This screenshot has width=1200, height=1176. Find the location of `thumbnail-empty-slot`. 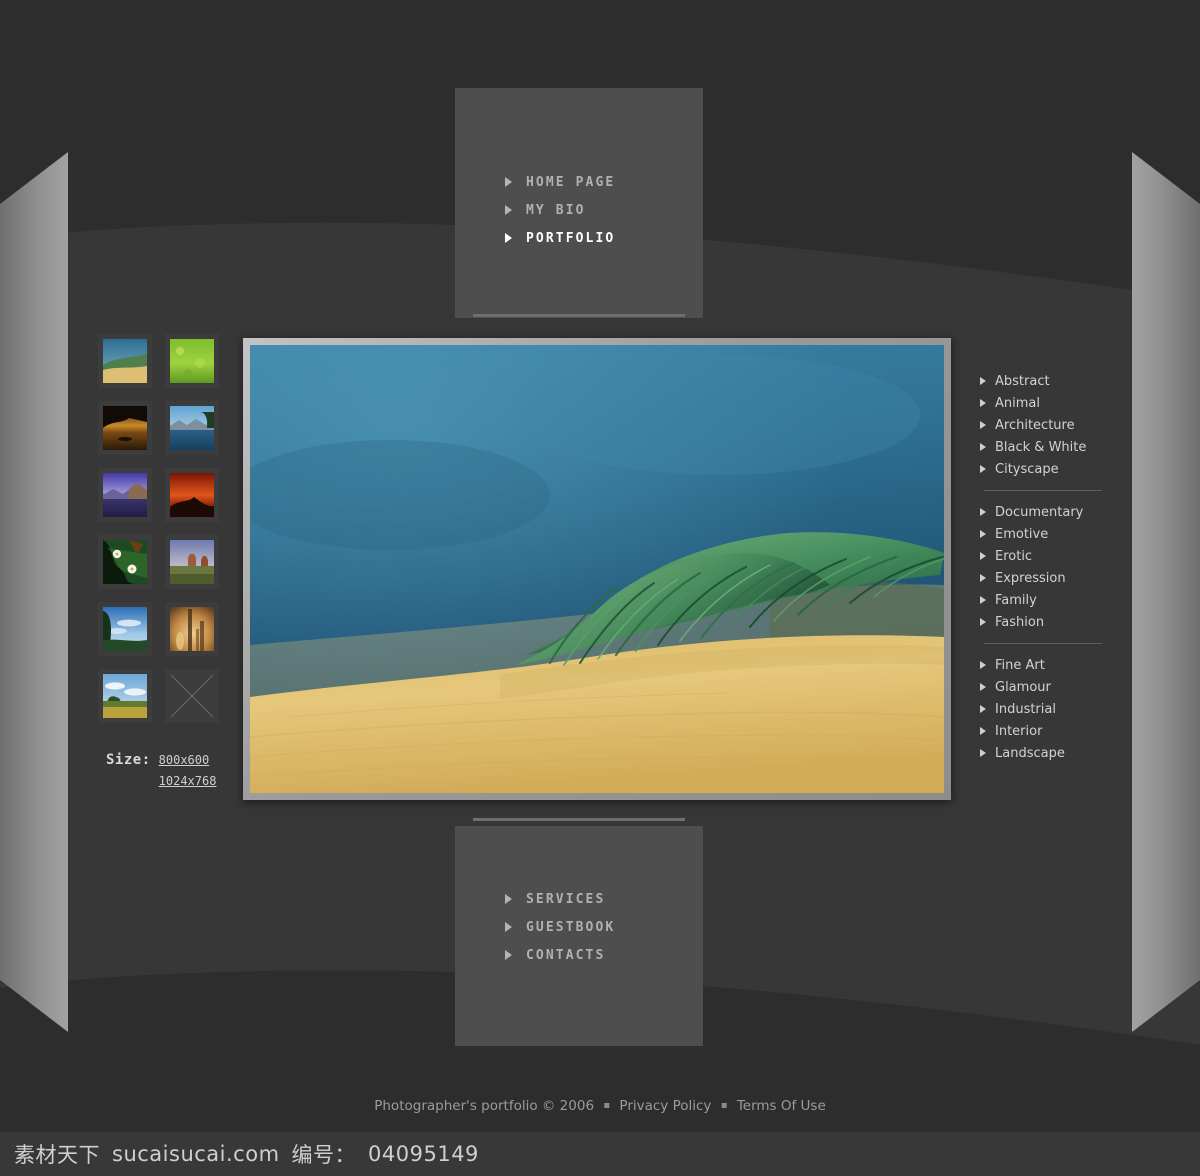

thumbnail-empty-slot is located at coordinates (192, 696).